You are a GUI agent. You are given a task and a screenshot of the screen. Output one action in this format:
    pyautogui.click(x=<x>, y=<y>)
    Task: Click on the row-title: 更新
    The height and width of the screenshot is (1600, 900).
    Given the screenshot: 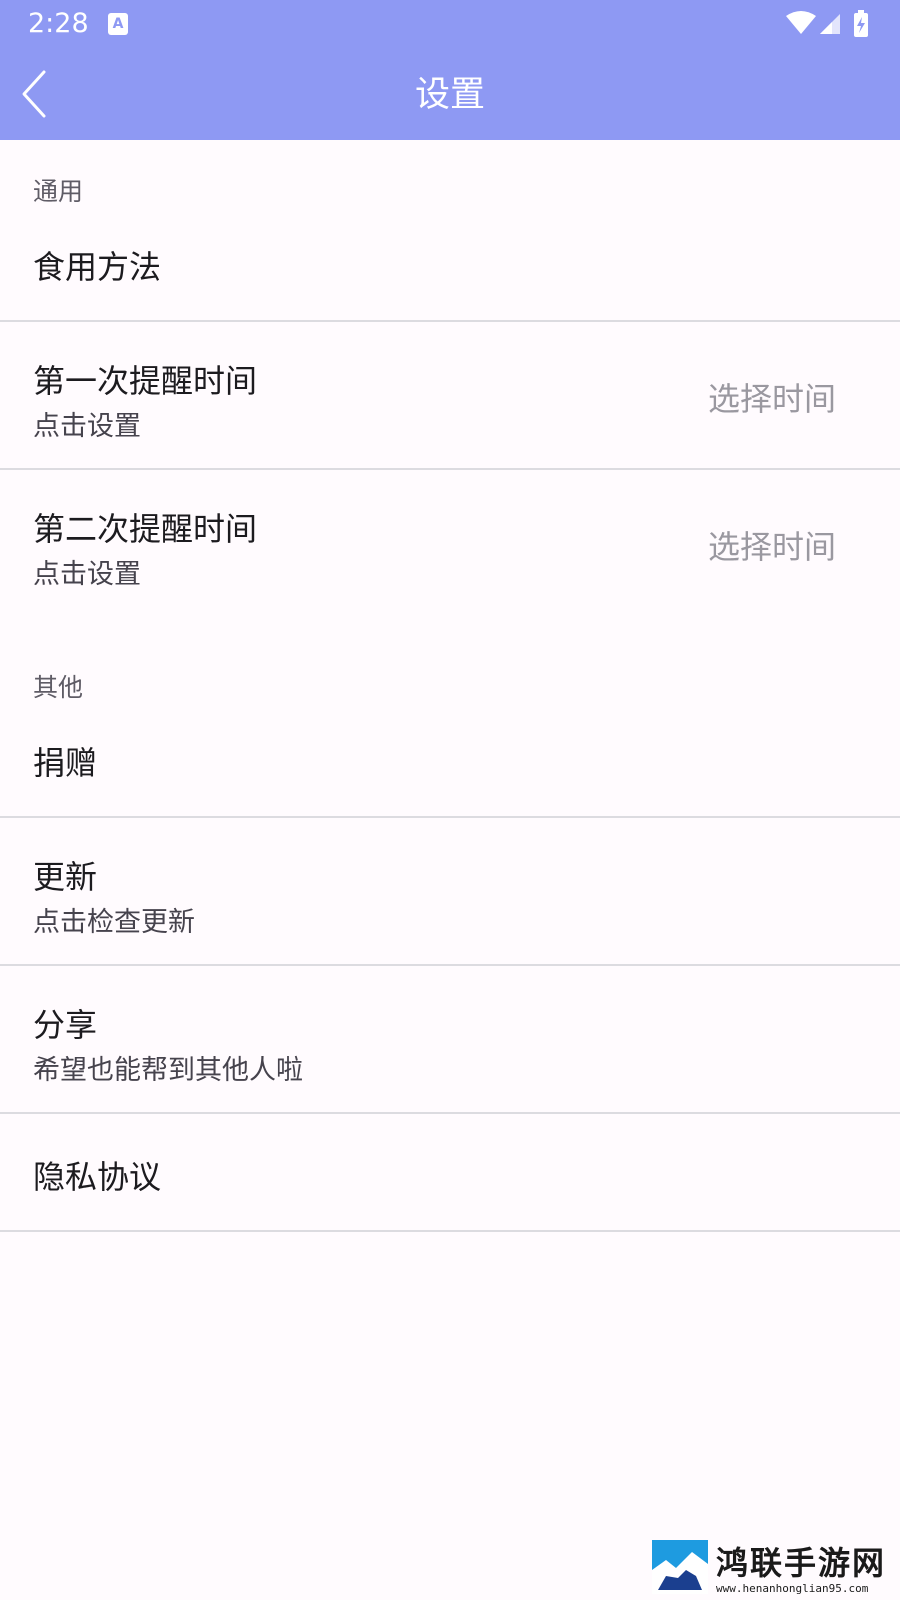 What is the action you would take?
    pyautogui.click(x=65, y=877)
    